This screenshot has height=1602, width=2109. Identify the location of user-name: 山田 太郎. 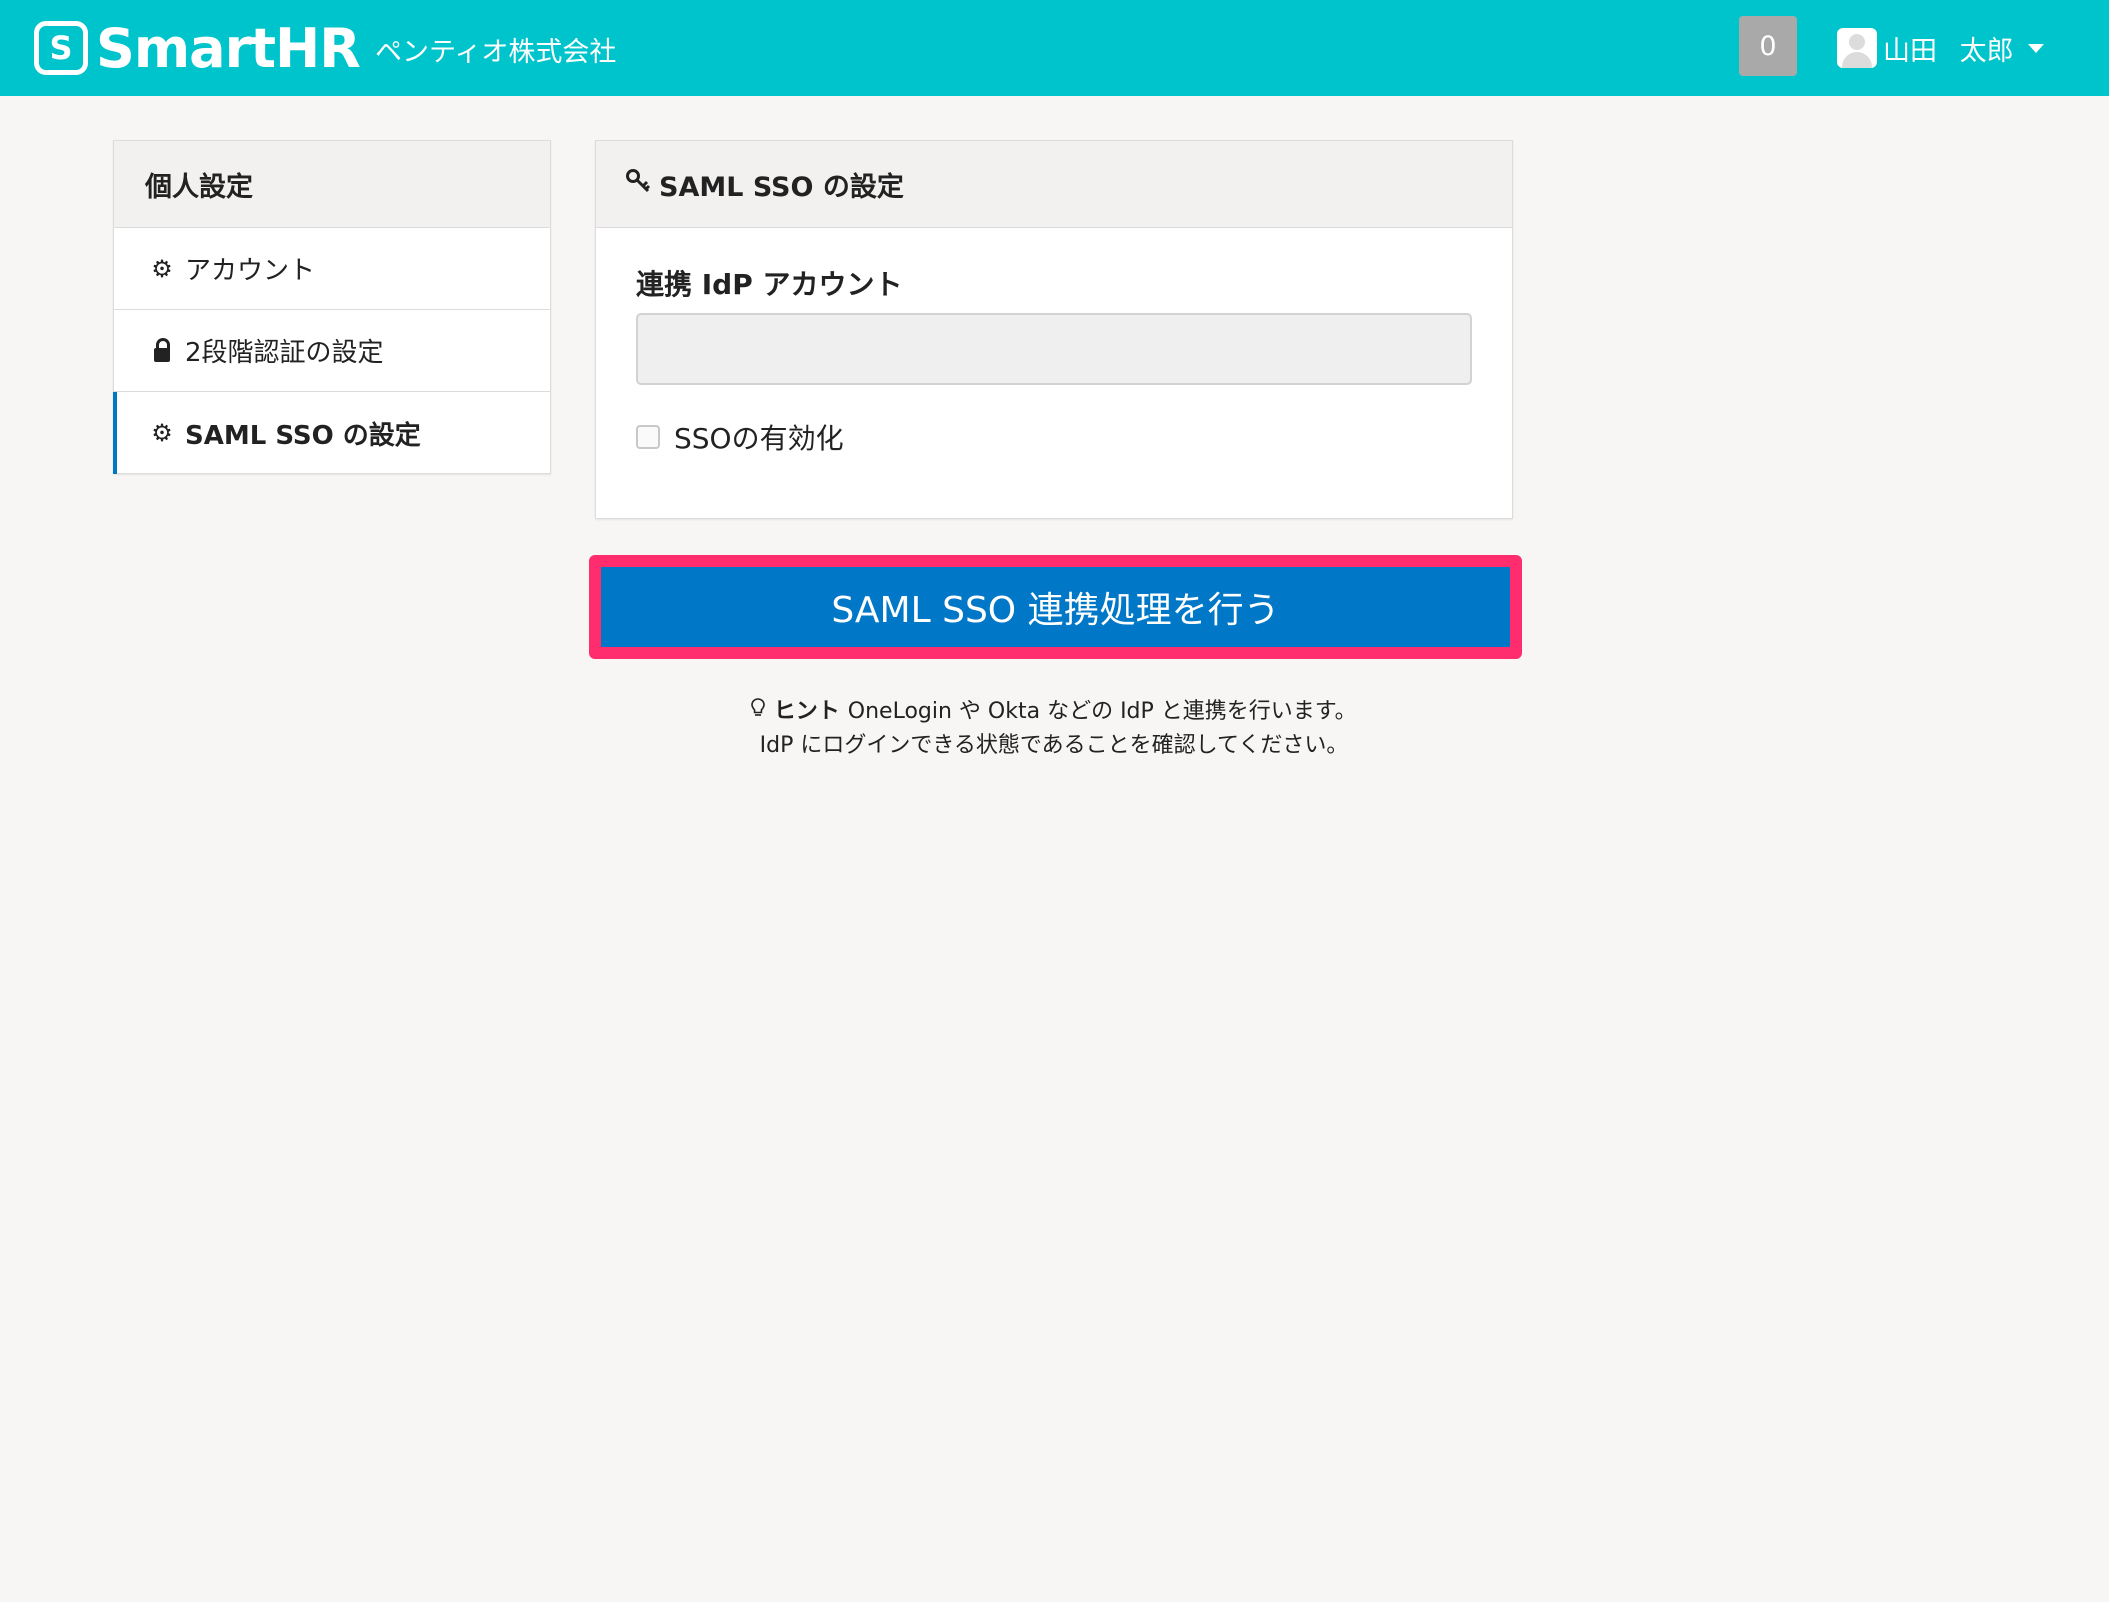
(1948, 51).